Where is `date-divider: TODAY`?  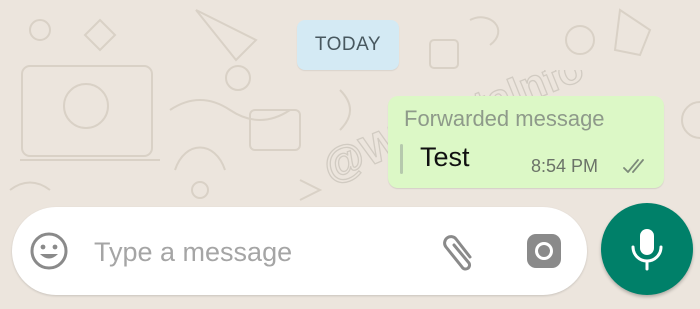 date-divider: TODAY is located at coordinates (348, 45).